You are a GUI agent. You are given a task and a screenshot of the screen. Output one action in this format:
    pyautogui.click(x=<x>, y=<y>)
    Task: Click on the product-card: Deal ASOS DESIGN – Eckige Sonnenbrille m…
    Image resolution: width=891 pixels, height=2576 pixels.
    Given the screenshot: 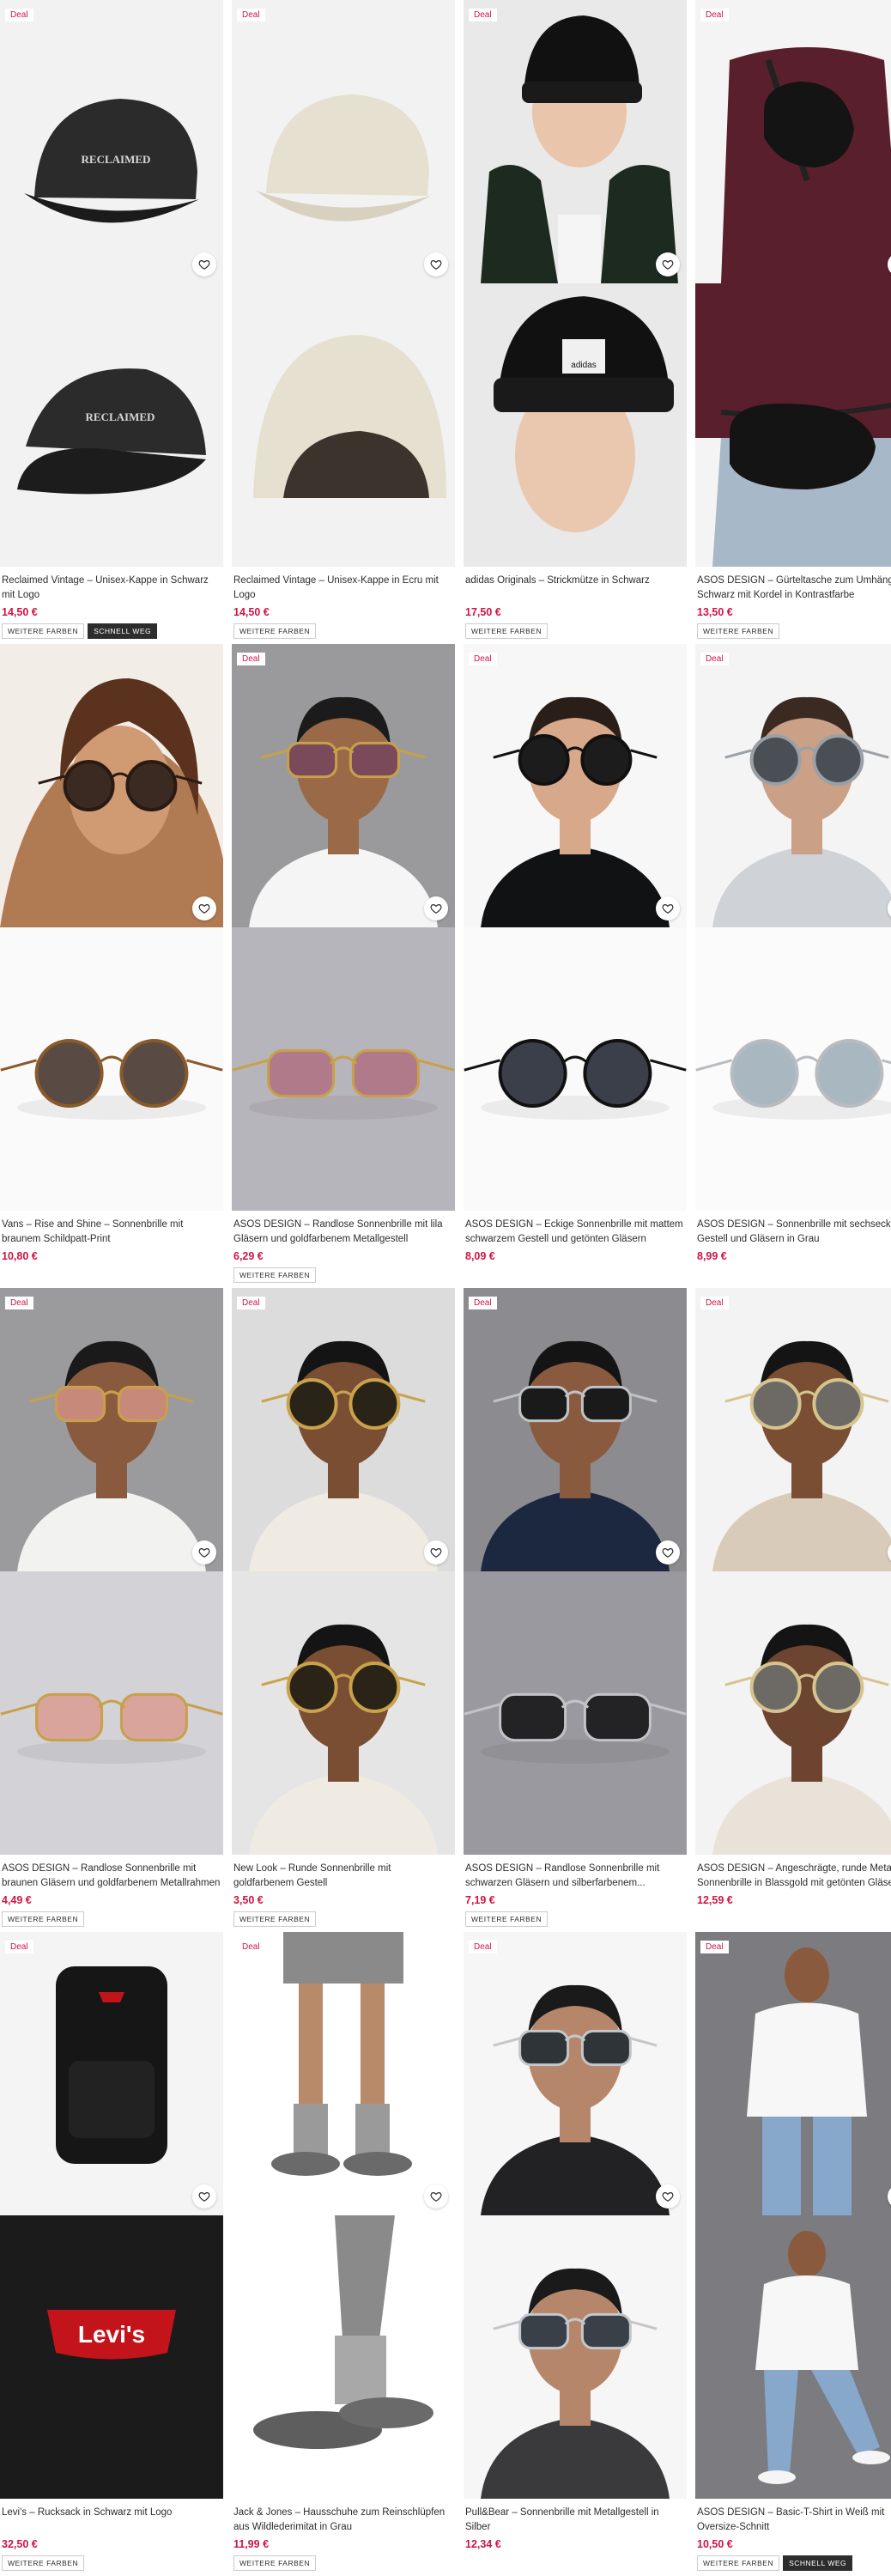 What is the action you would take?
    pyautogui.click(x=575, y=953)
    